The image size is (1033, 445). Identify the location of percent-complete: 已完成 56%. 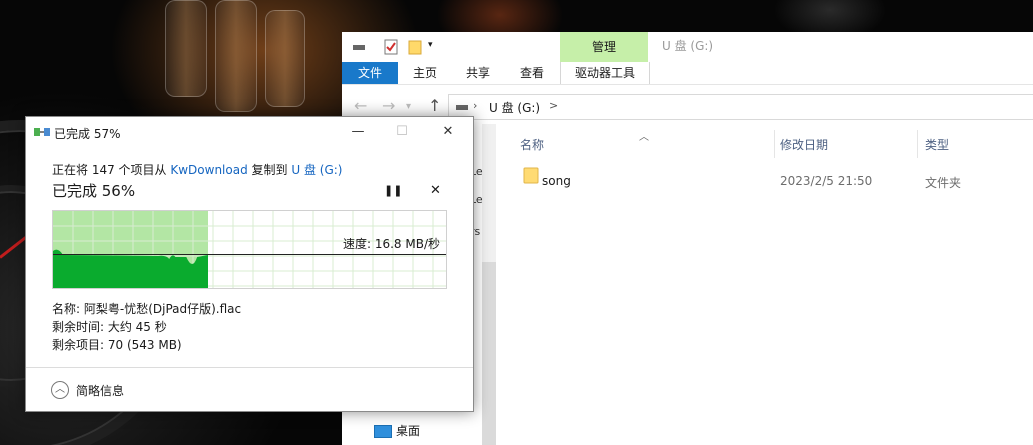
(94, 191).